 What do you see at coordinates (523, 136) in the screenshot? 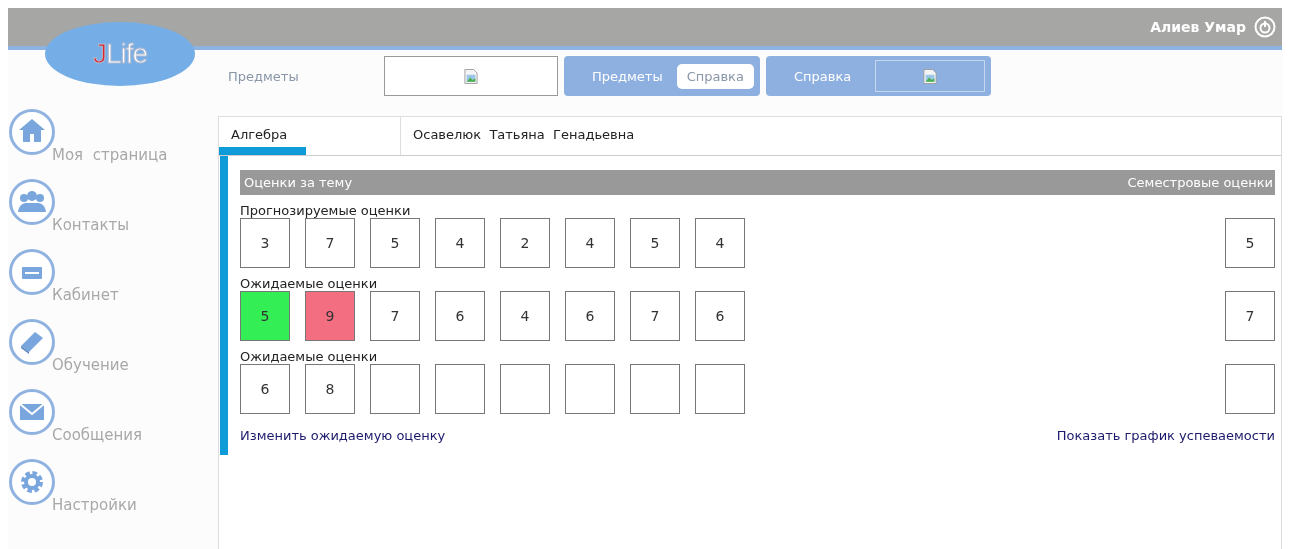
I see `tab: Осавелюк Татьяна Генадьевна` at bounding box center [523, 136].